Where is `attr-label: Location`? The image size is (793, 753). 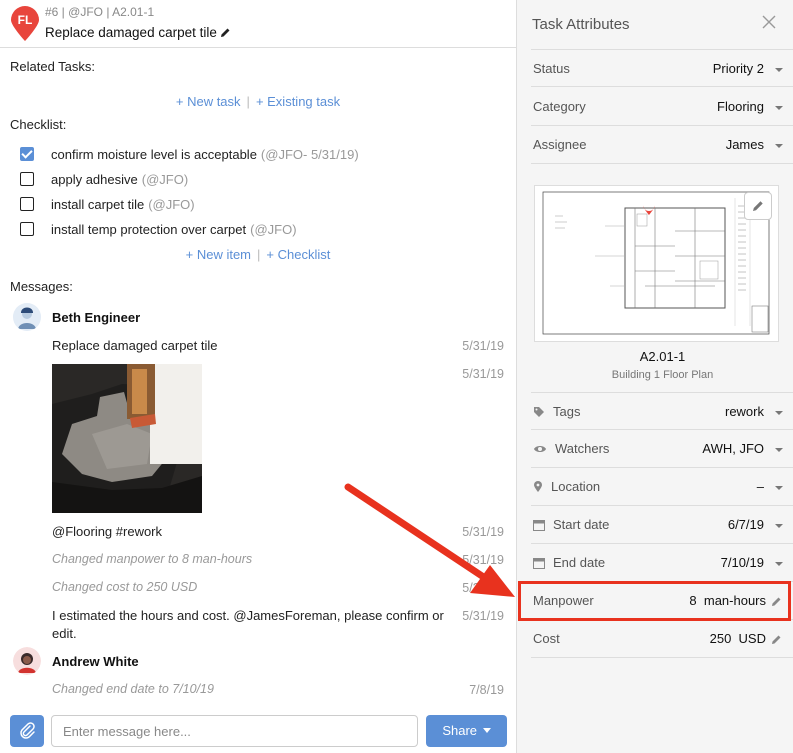 attr-label: Location is located at coordinates (566, 486).